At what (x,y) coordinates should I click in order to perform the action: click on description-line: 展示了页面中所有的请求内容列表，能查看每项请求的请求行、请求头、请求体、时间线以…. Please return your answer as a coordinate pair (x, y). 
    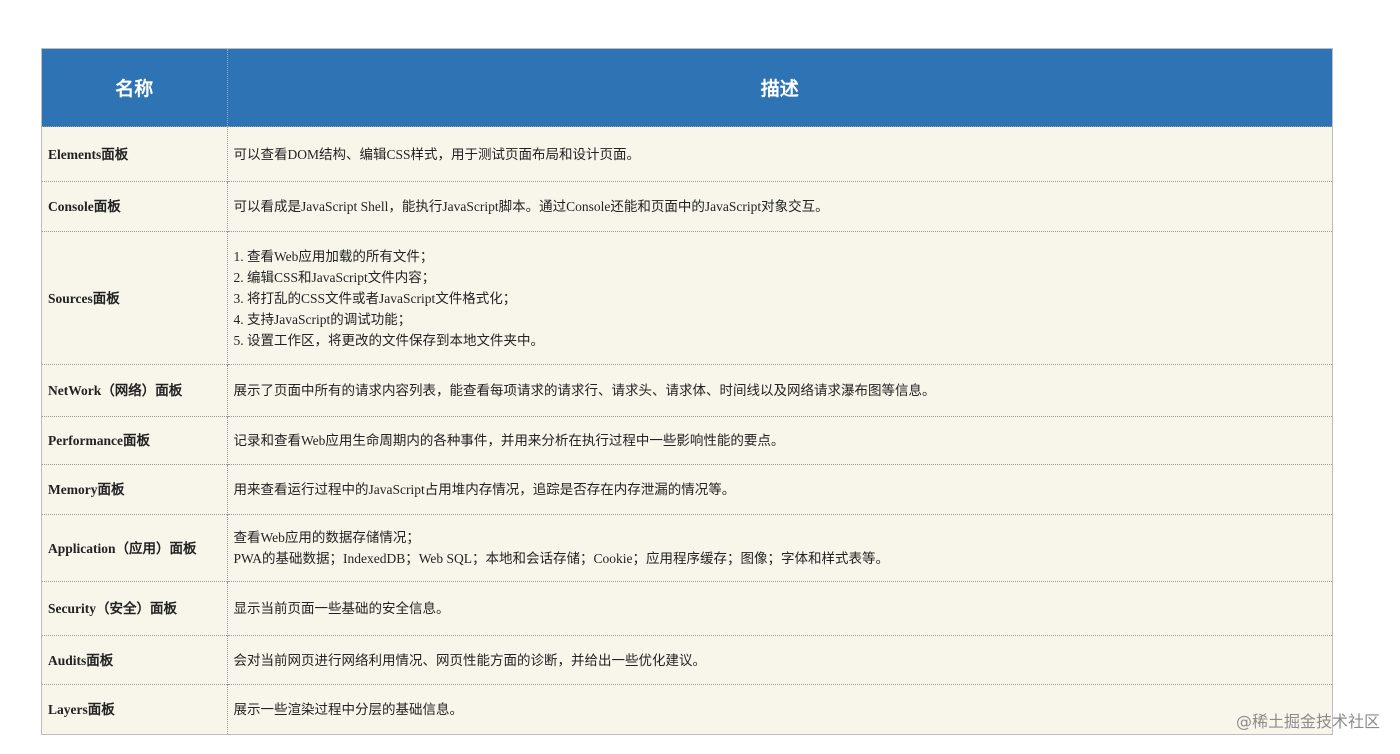
    Looking at the image, I should click on (584, 390).